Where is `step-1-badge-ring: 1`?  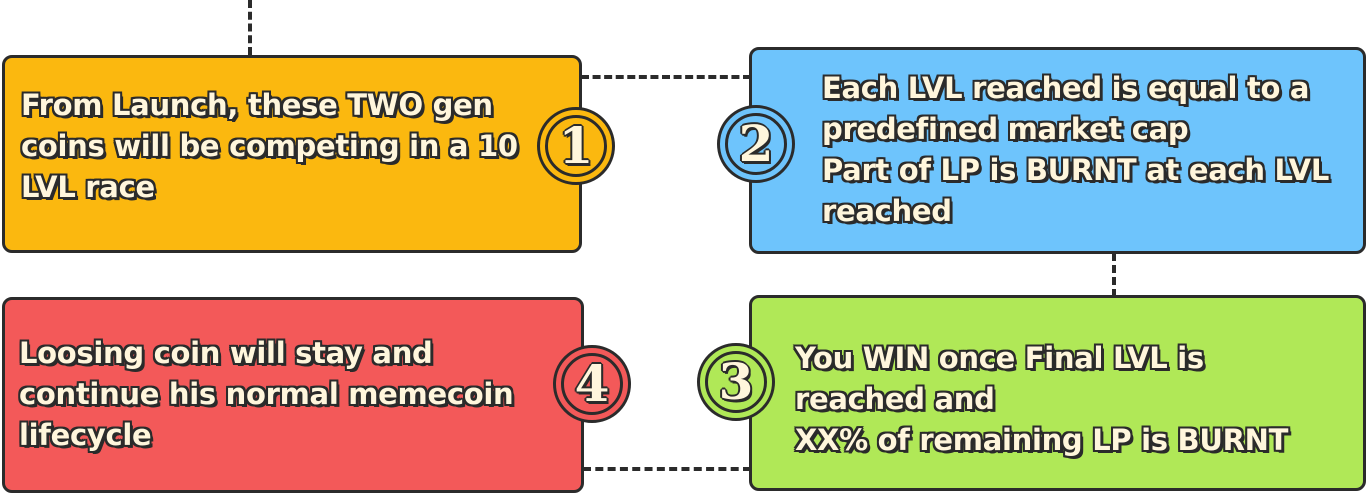 step-1-badge-ring: 1 is located at coordinates (576, 146).